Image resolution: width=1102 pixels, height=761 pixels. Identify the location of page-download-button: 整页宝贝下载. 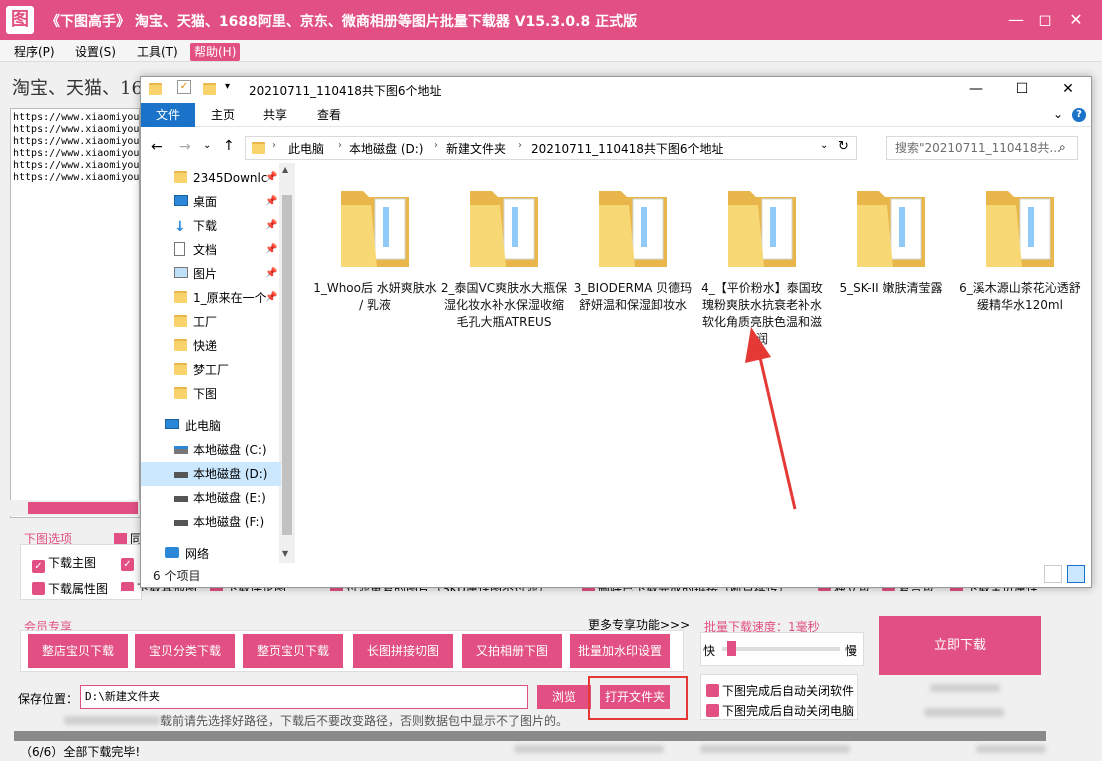
(293, 651).